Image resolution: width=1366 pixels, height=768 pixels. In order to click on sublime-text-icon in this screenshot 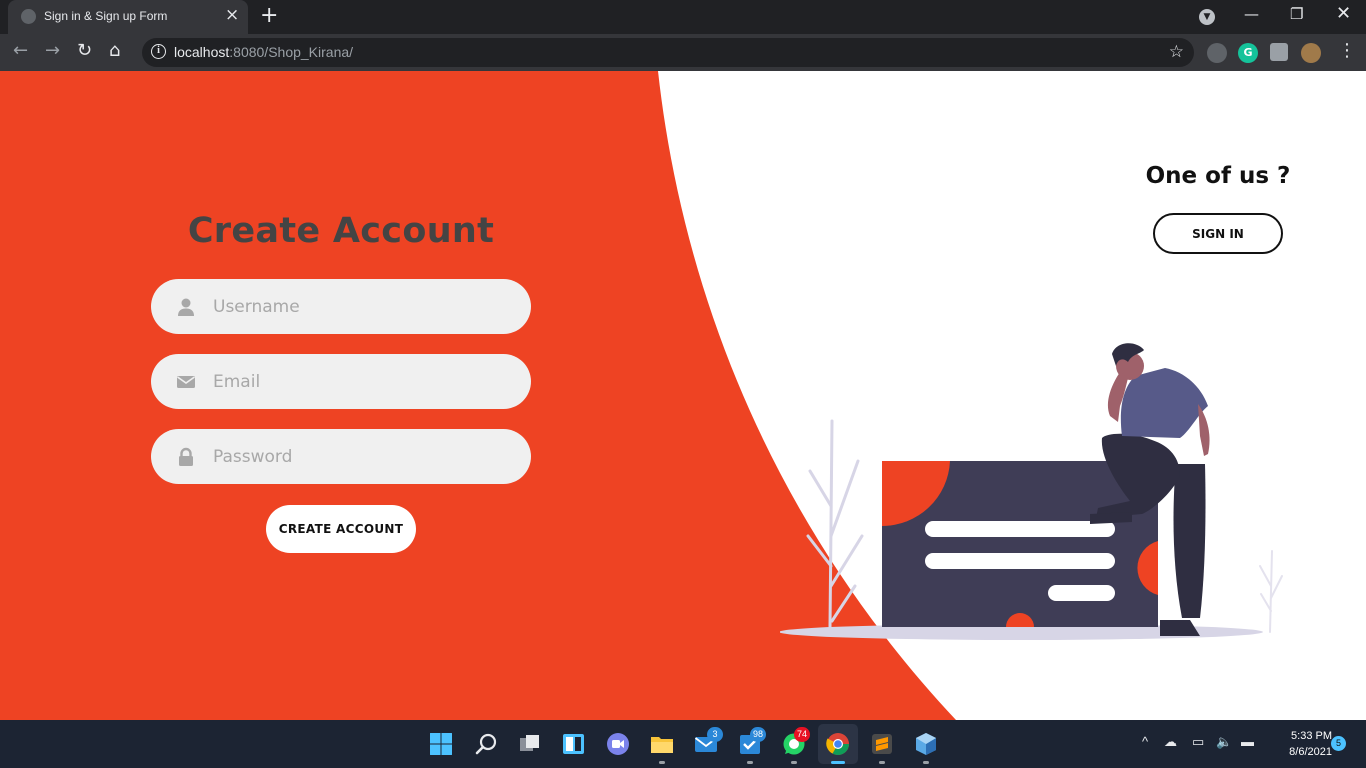, I will do `click(882, 744)`.